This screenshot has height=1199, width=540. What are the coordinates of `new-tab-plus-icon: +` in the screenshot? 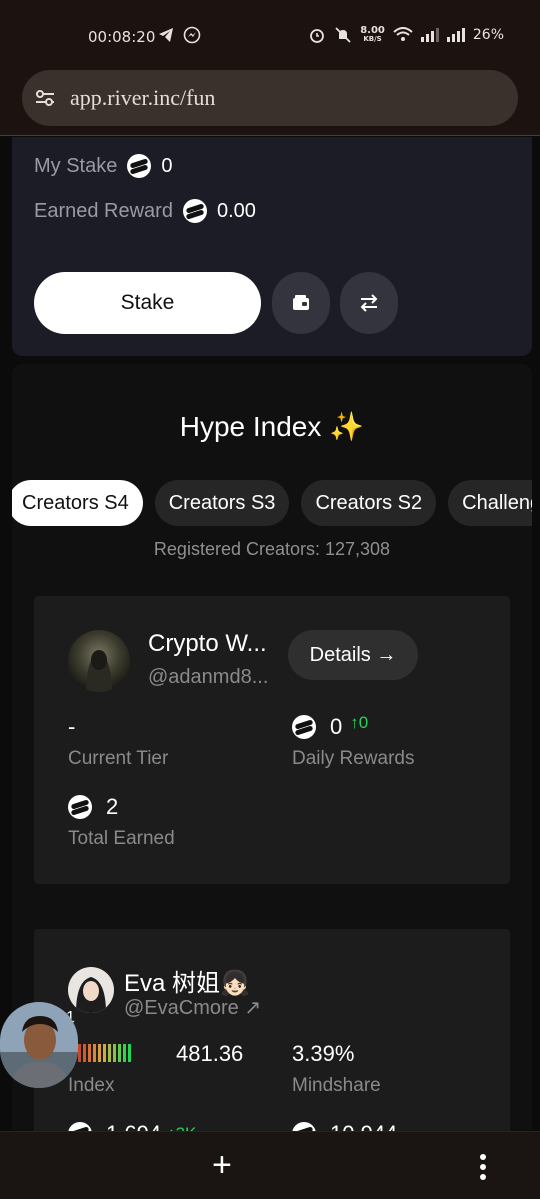 It's located at (222, 1165).